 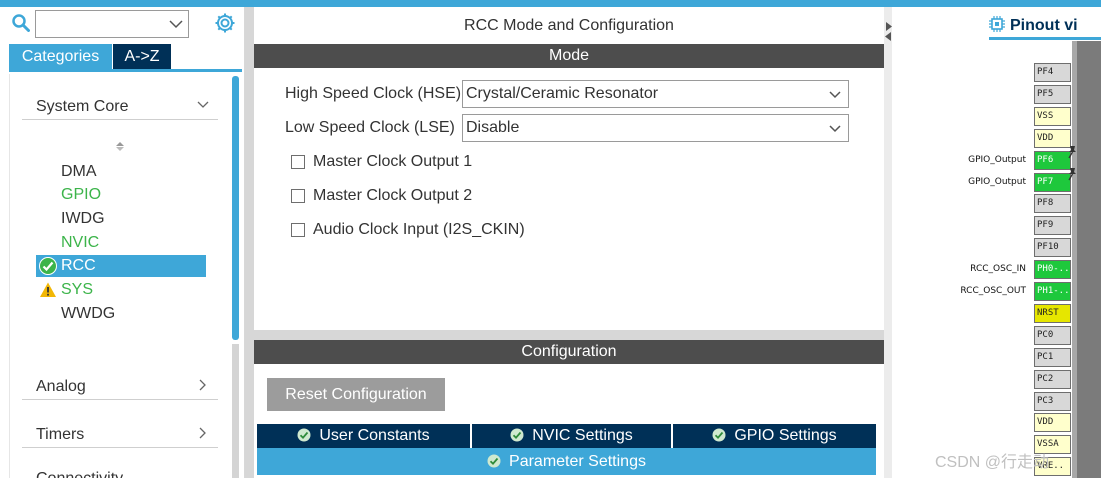 What do you see at coordinates (80, 242) in the screenshot?
I see `item-label: NVIC` at bounding box center [80, 242].